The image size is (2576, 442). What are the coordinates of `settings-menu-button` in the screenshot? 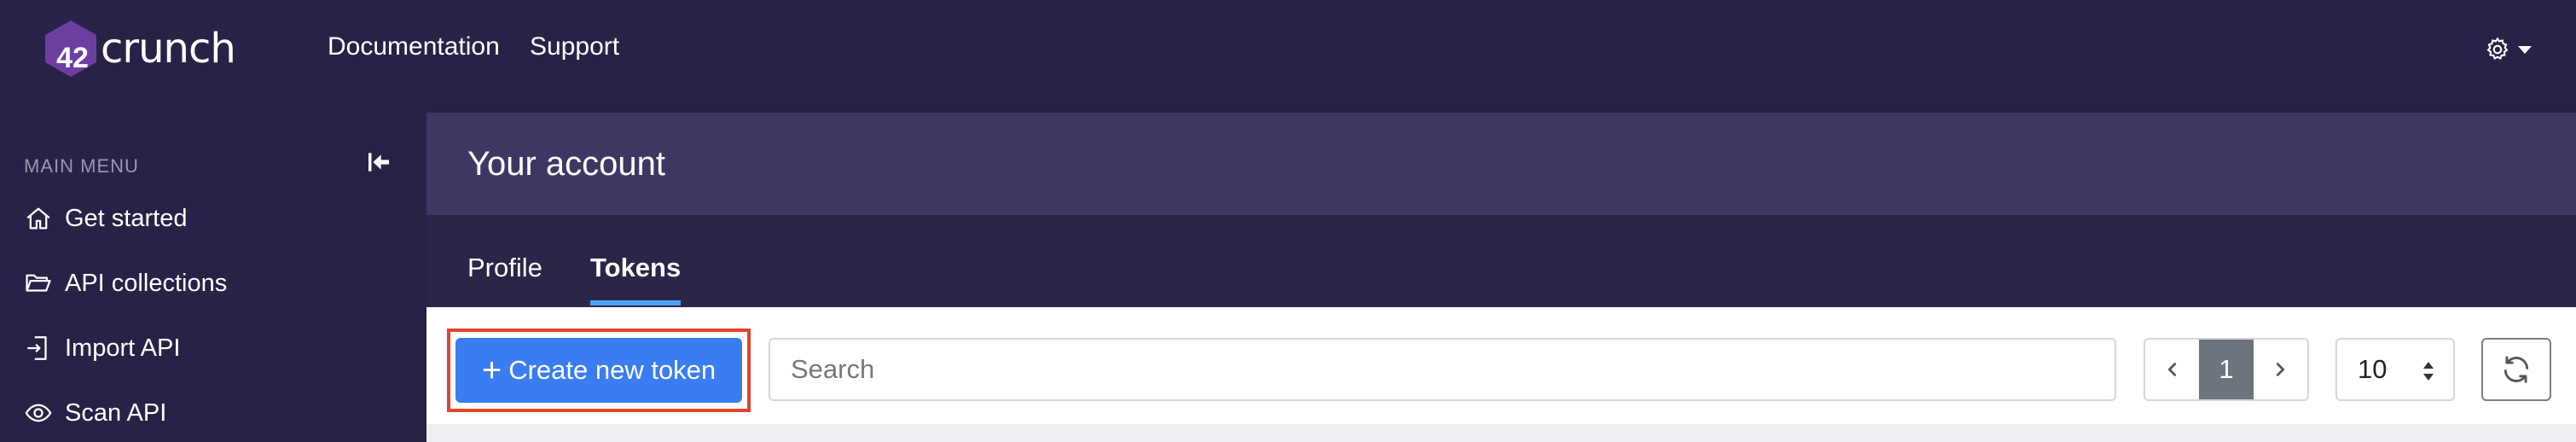 It's located at (2509, 49).